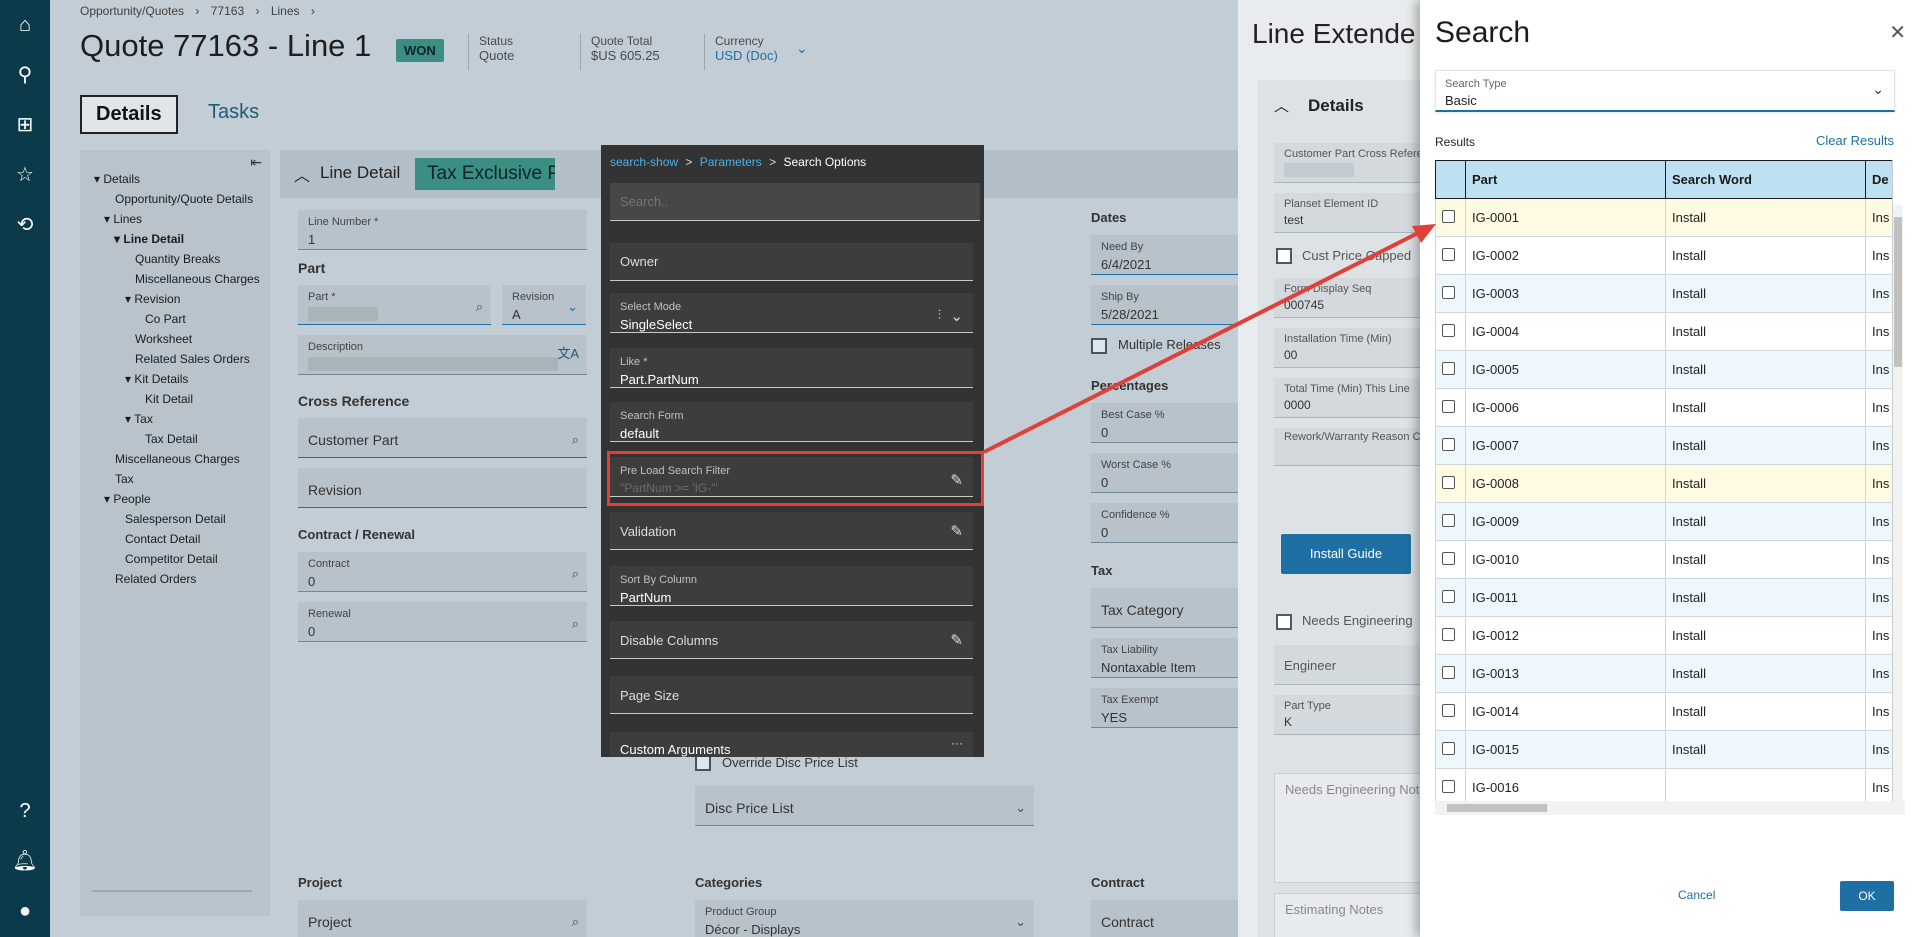 This screenshot has height=937, width=1920. Describe the element at coordinates (1206, 340) in the screenshot. I see `arrow-line` at that location.